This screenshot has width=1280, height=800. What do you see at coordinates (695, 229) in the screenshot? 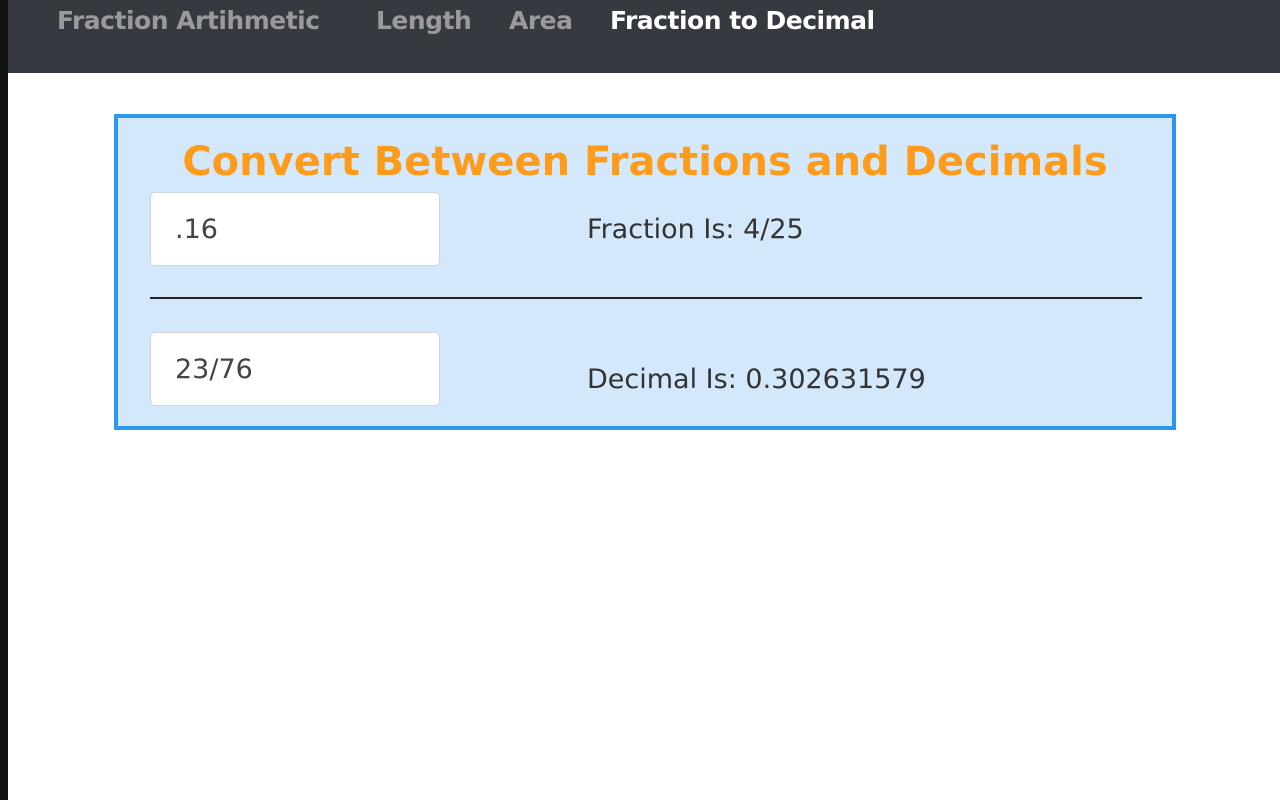
I see `fraction-result: Fraction Is: 4/25` at bounding box center [695, 229].